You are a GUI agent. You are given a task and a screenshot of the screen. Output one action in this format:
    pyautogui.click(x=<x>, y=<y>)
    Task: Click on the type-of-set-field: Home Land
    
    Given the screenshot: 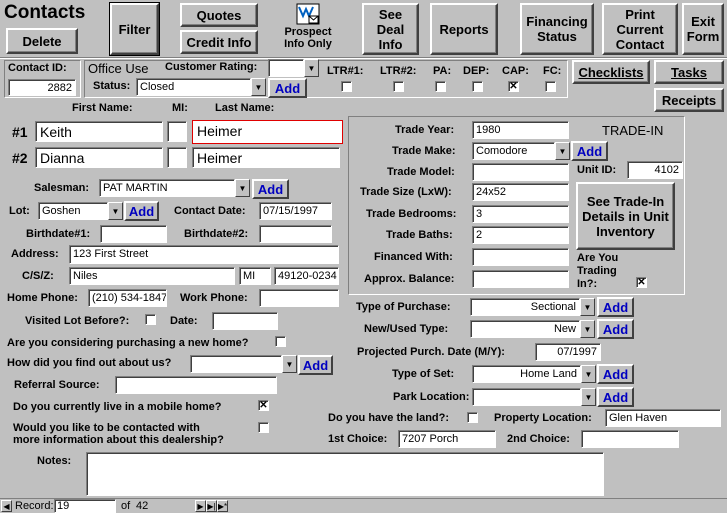 What is the action you would take?
    pyautogui.click(x=526, y=374)
    